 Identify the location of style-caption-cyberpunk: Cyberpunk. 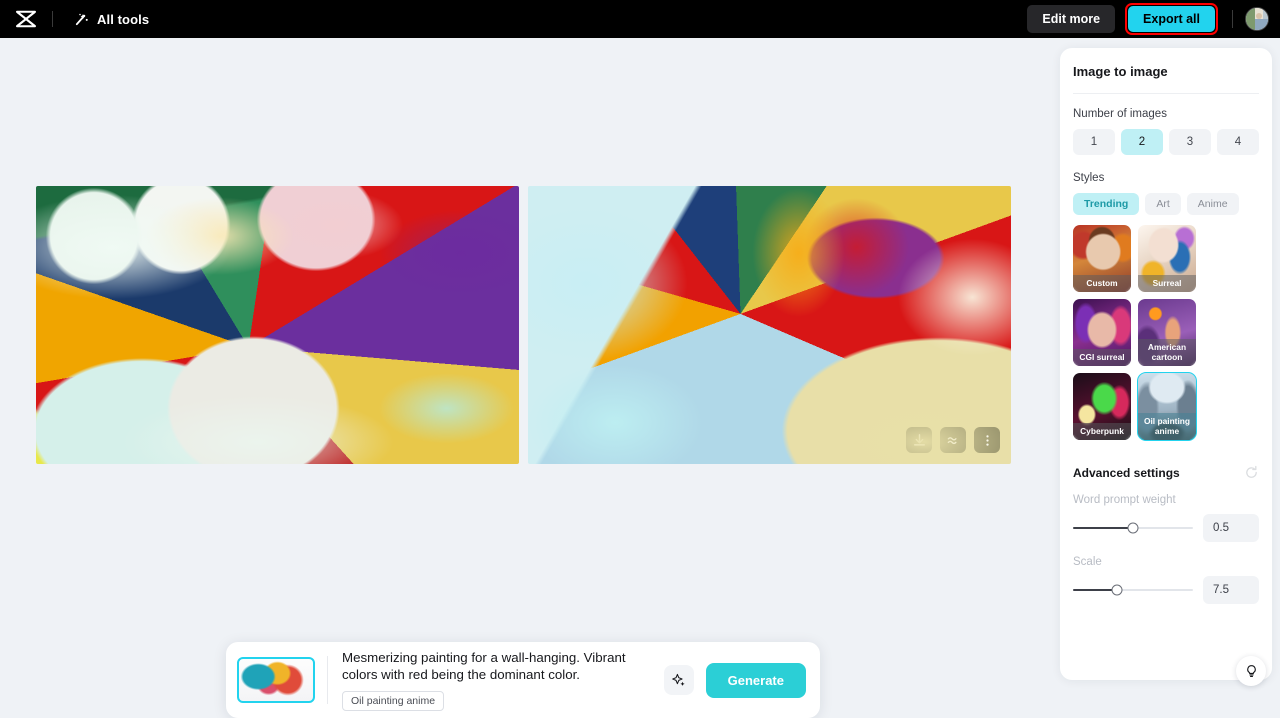
(1102, 431).